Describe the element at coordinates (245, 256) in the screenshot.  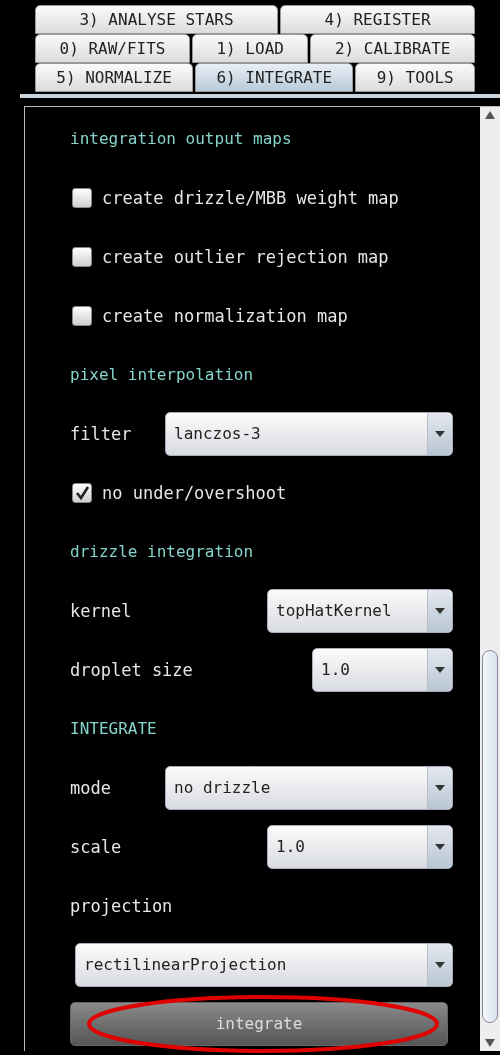
I see `checkbox-label: create outlier rejection map` at that location.